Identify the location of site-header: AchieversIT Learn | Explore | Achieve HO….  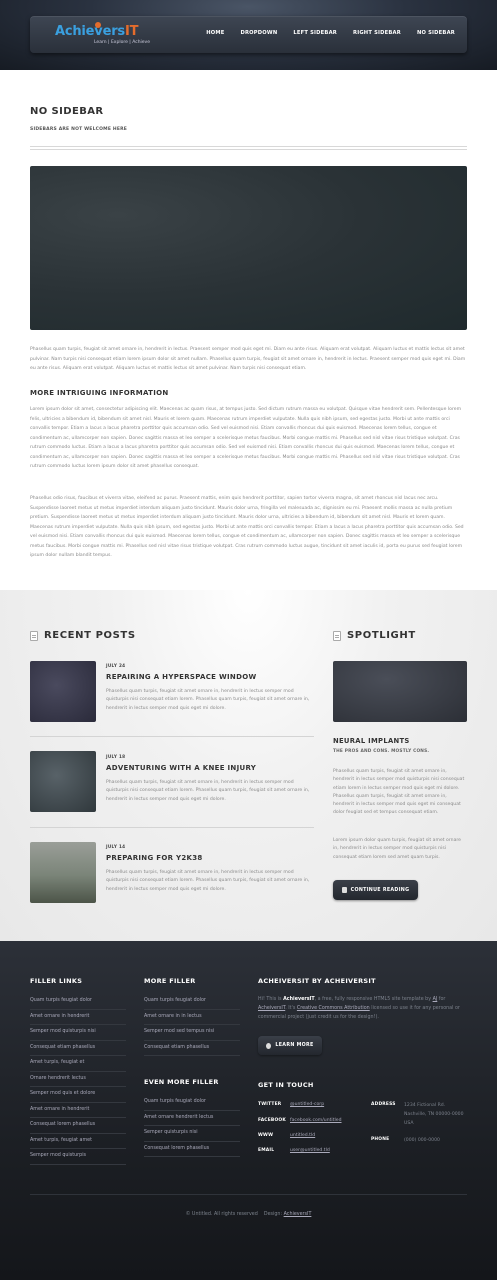
(248, 35).